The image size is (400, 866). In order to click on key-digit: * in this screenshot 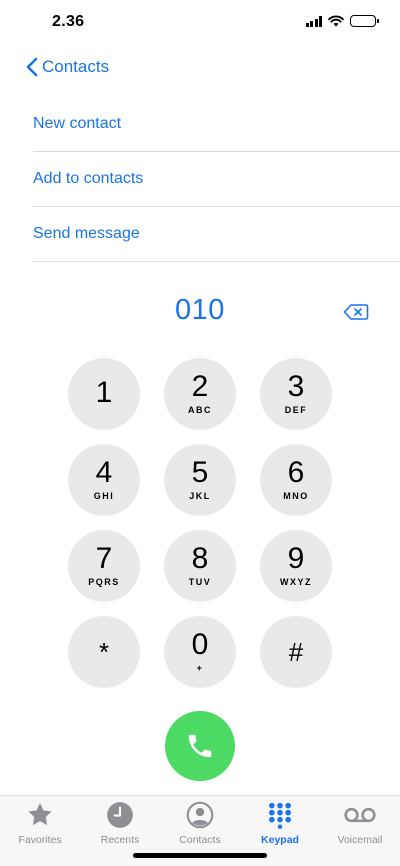, I will do `click(104, 652)`.